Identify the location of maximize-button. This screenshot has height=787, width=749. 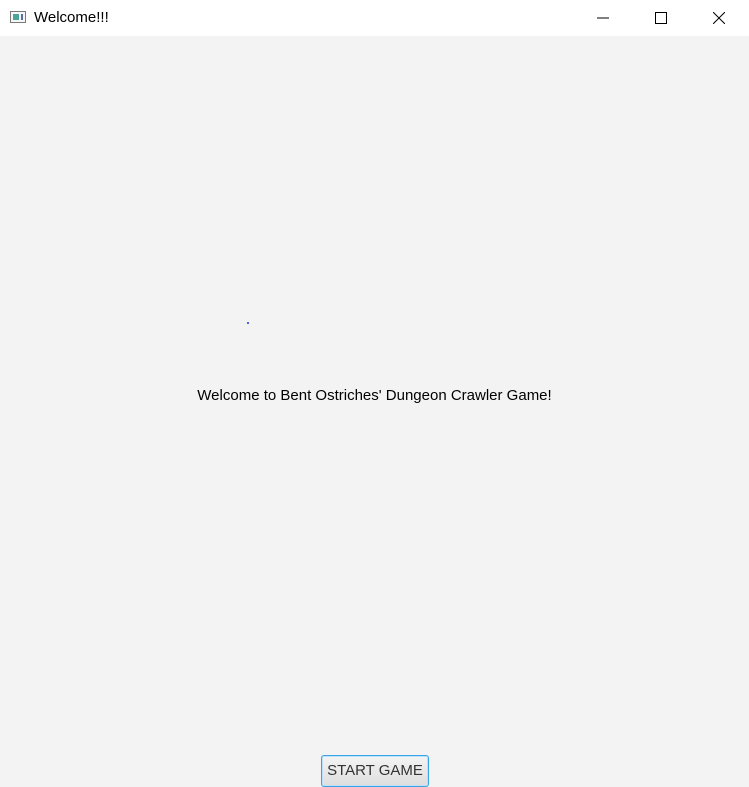
(661, 18).